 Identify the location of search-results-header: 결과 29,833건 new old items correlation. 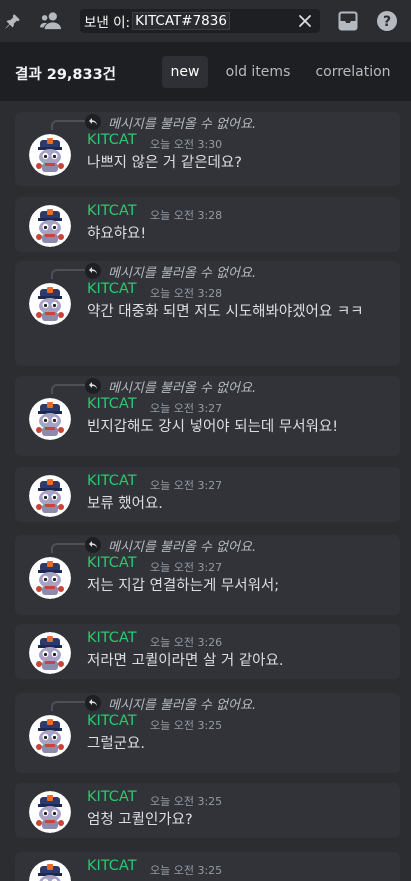
(205, 71).